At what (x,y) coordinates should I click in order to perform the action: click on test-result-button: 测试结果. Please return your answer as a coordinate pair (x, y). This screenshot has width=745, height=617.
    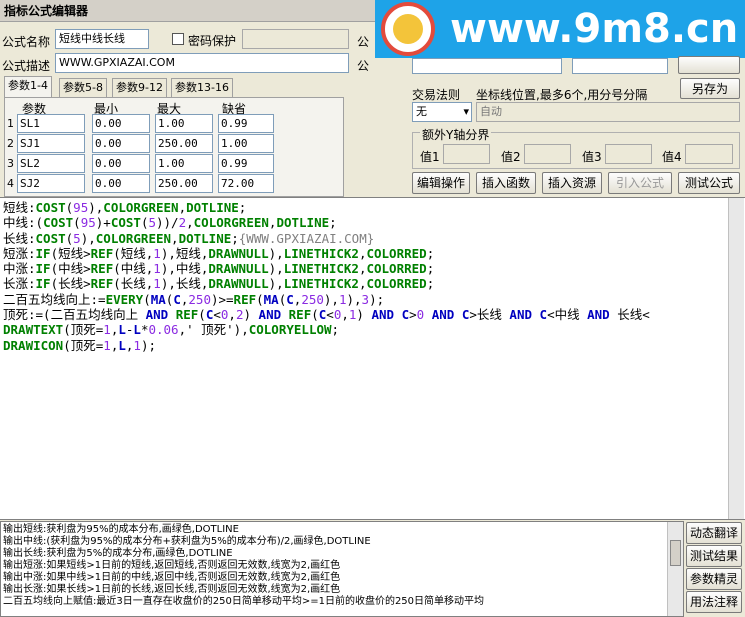
    Looking at the image, I should click on (714, 556).